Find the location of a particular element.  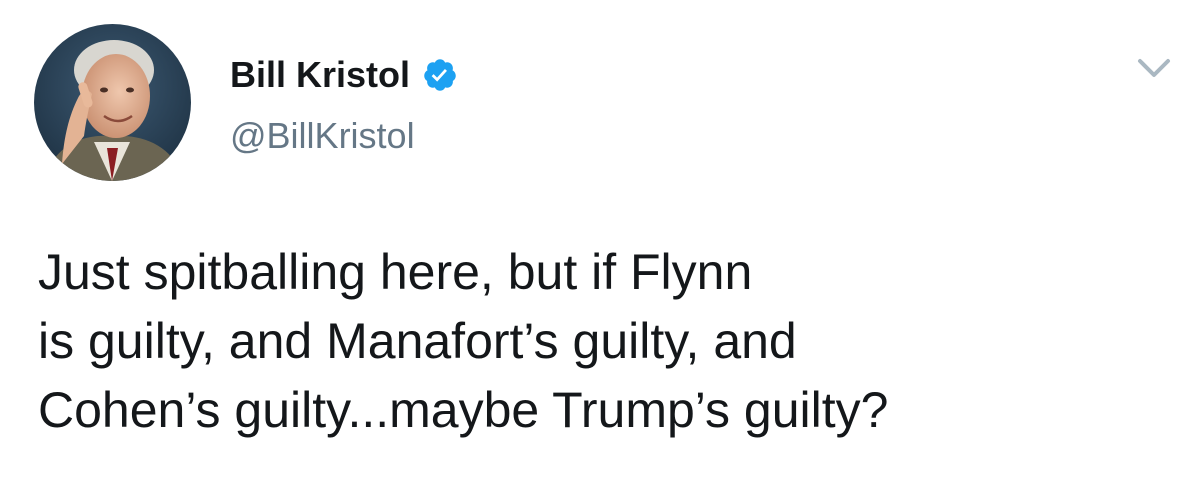

author-avatar is located at coordinates (112, 102).